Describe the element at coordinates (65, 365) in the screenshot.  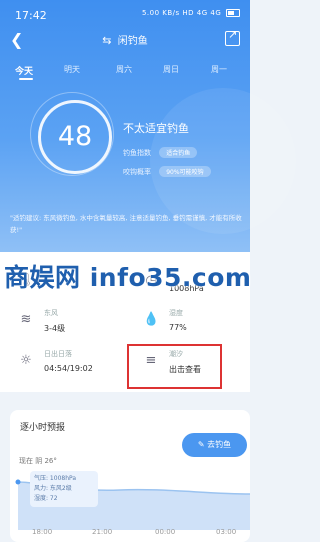
I see `grid-item-sunrise: ☼ 日出日落 04:54/19:02` at that location.